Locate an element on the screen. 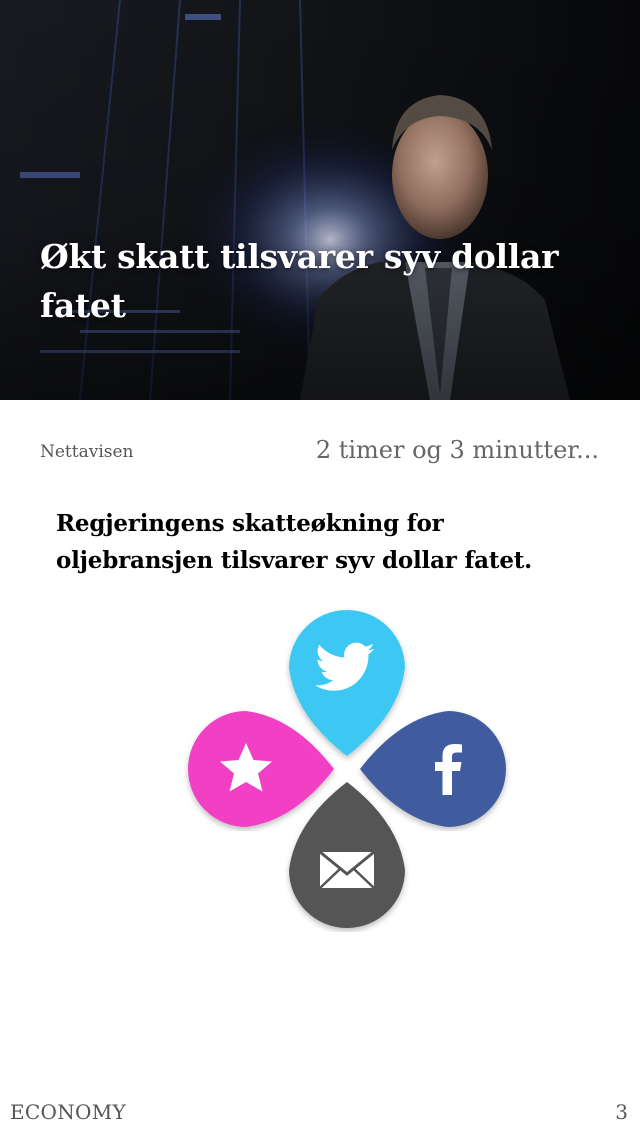  article-title: Økt skatt tilsvarer syv dollar fatet is located at coordinates (299, 281).